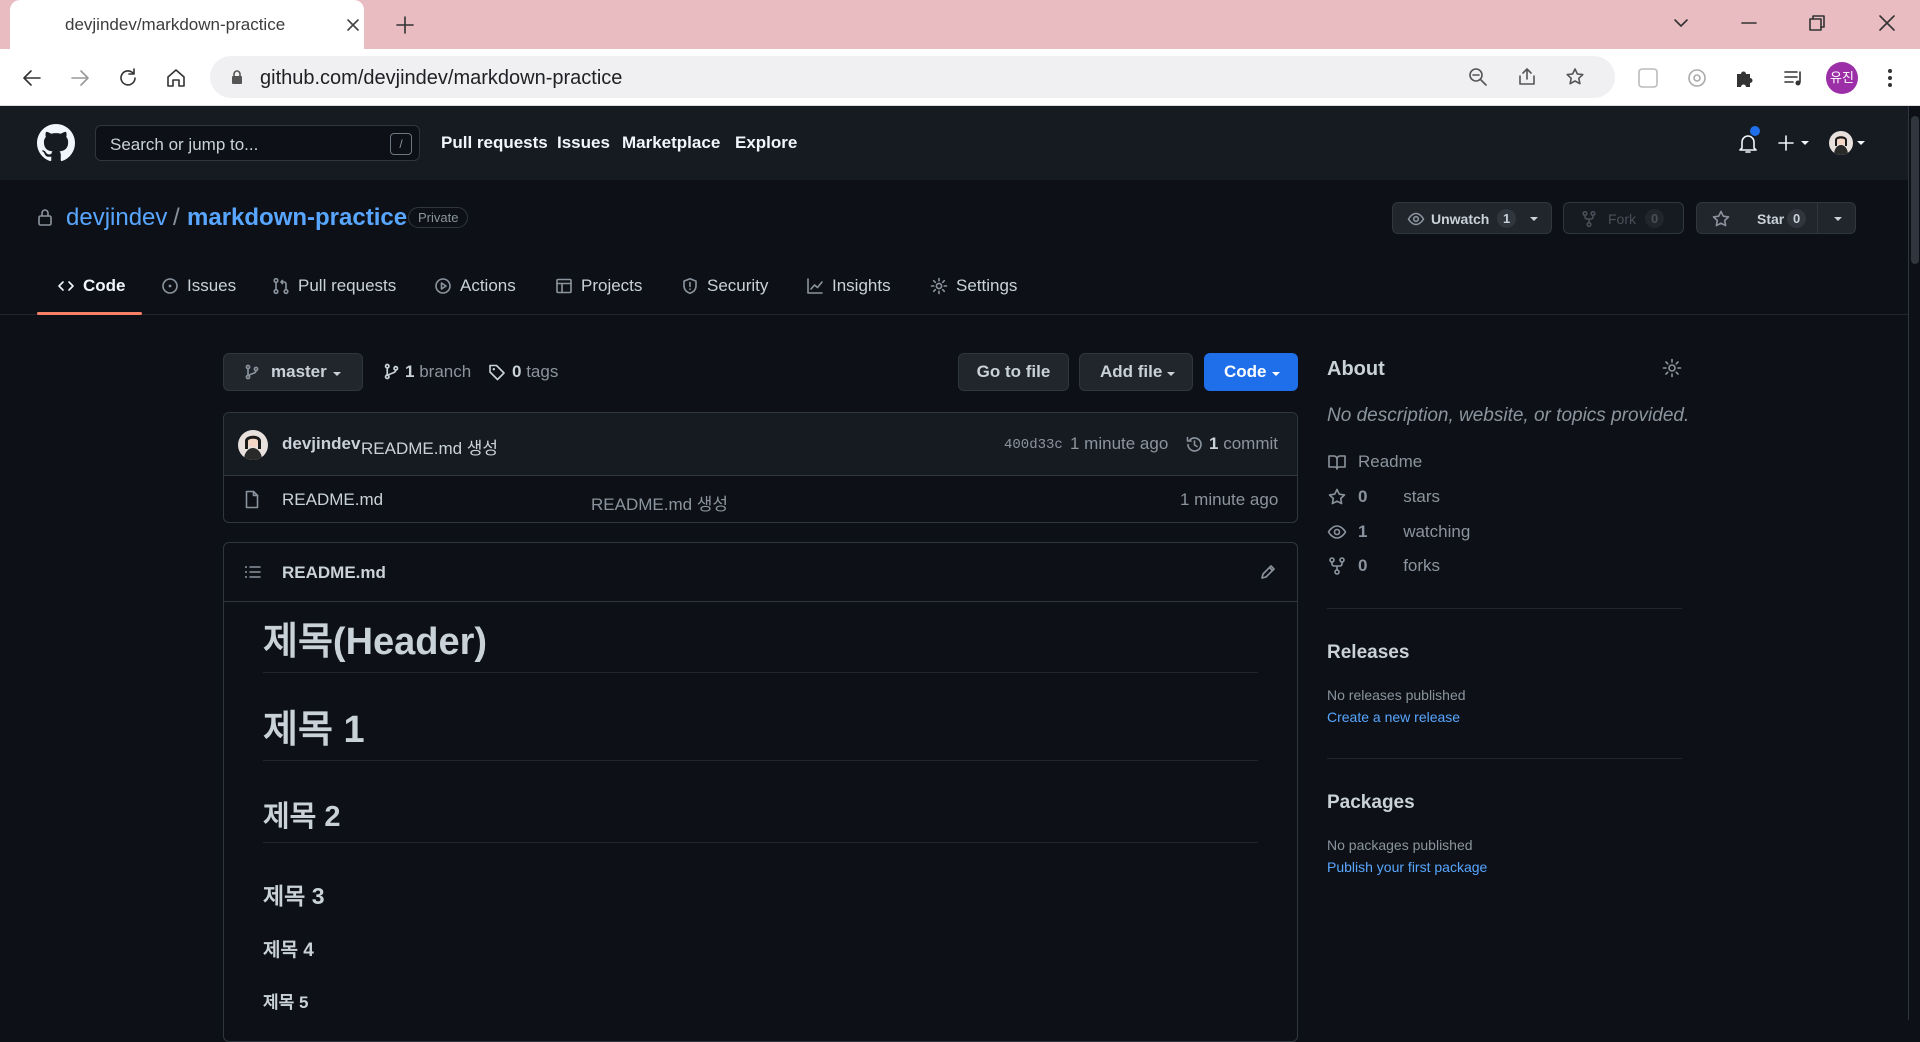 The width and height of the screenshot is (1920, 1042). Describe the element at coordinates (1890, 78) in the screenshot. I see `menu-kebab-icon` at that location.